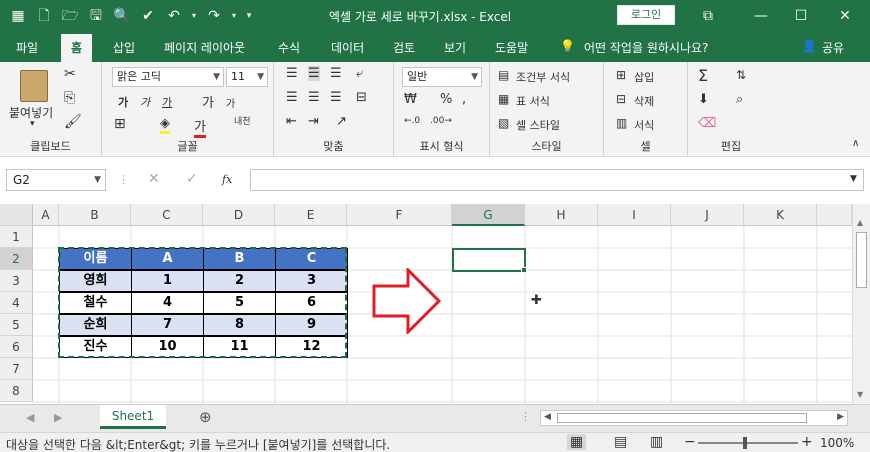 This screenshot has height=452, width=870. Describe the element at coordinates (167, 102) in the screenshot. I see `underline-button: 가` at that location.